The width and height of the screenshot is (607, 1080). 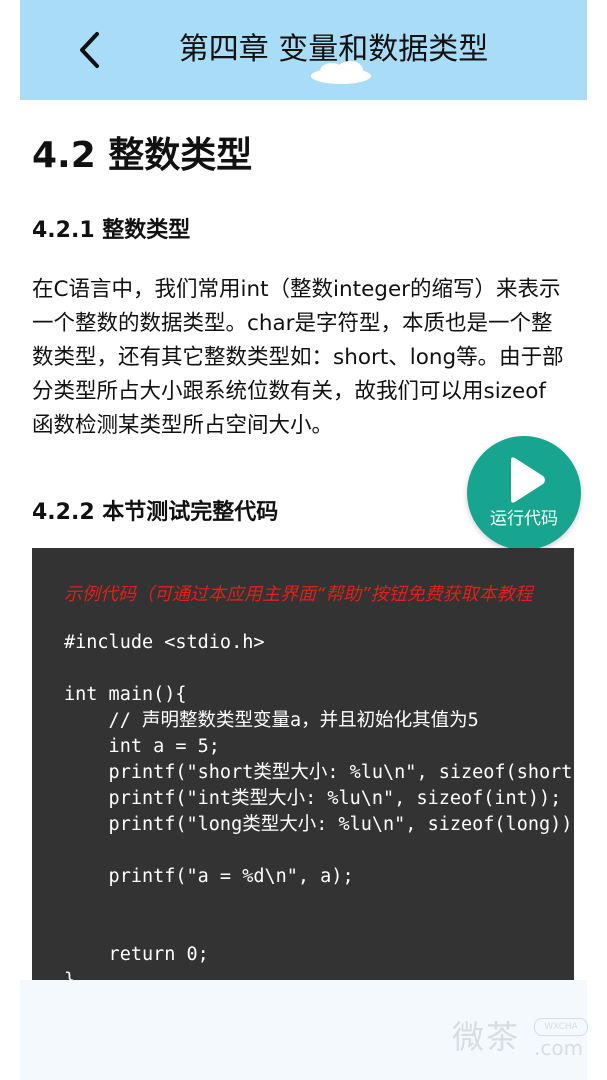 What do you see at coordinates (298, 594) in the screenshot?
I see `code-note: 示例代码（可通过本应用主界面“帮助”按钮免费获取本教程` at bounding box center [298, 594].